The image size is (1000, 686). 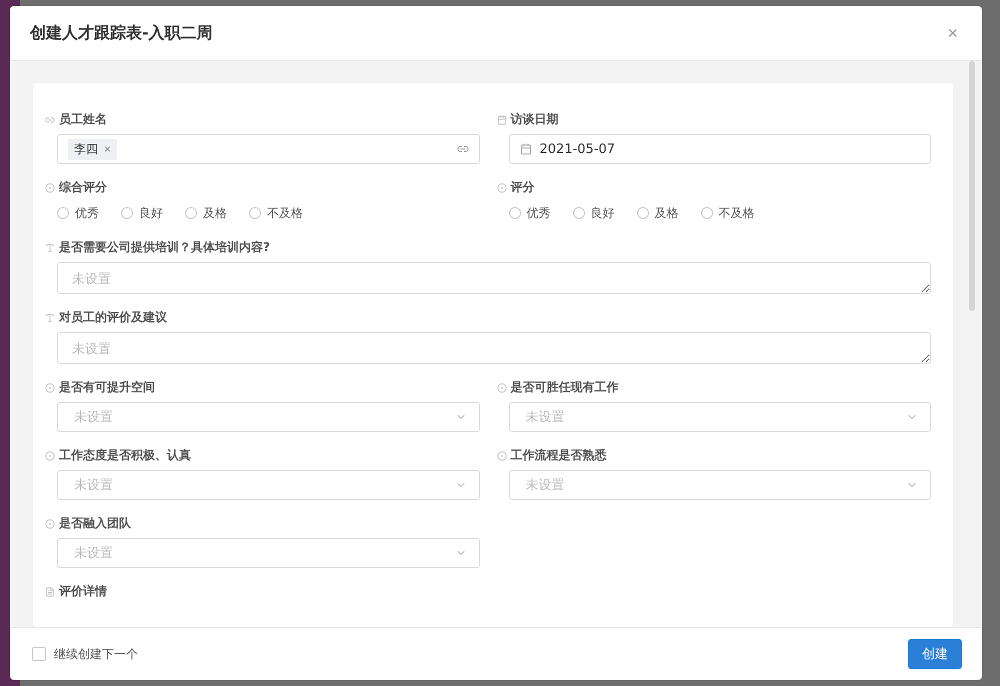 What do you see at coordinates (83, 119) in the screenshot?
I see `field-label: 员工姓名` at bounding box center [83, 119].